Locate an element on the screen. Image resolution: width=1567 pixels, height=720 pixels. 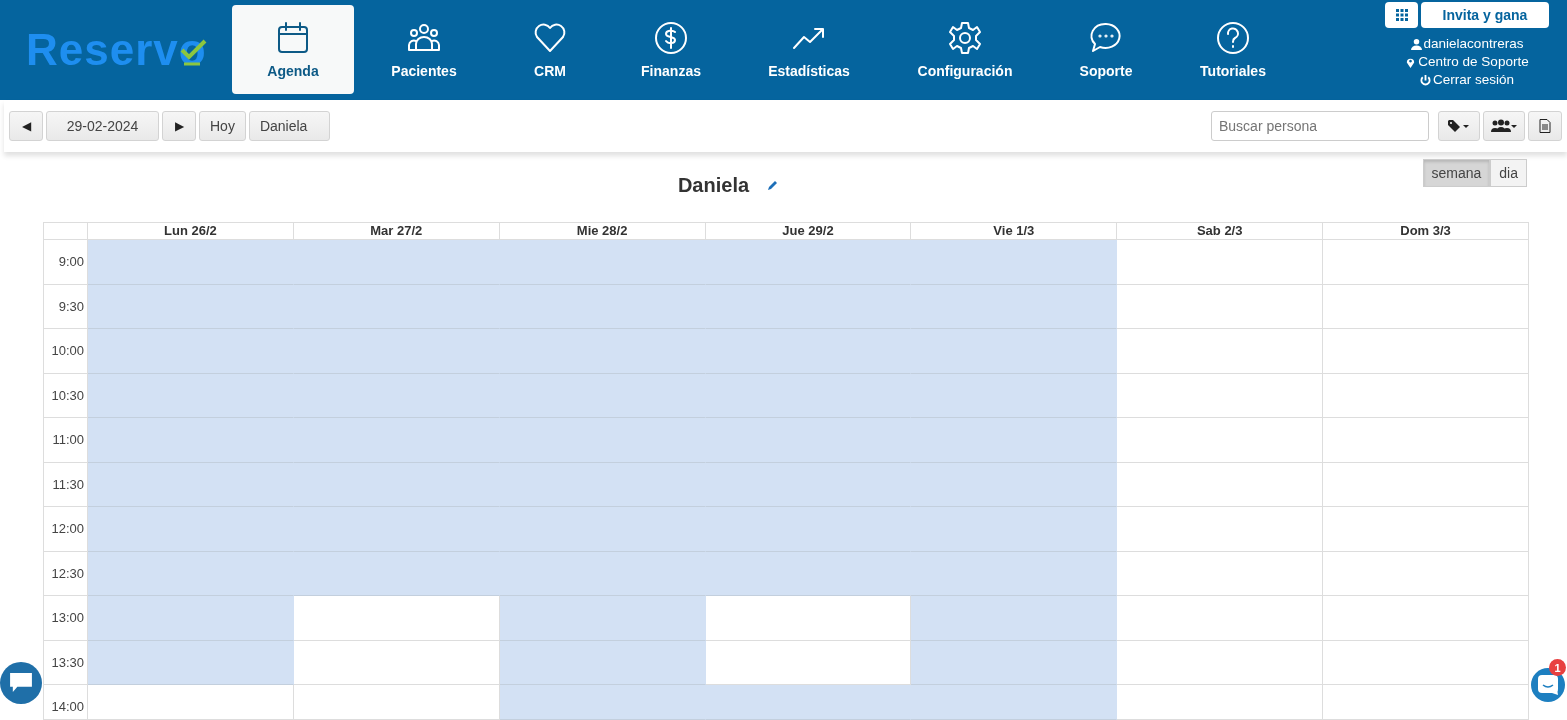
nav-tab: CRM is located at coordinates (550, 49).